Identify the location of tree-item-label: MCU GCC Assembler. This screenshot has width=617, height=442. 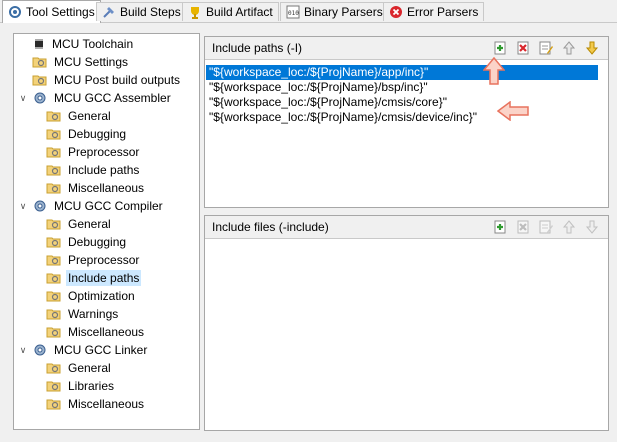
(112, 98).